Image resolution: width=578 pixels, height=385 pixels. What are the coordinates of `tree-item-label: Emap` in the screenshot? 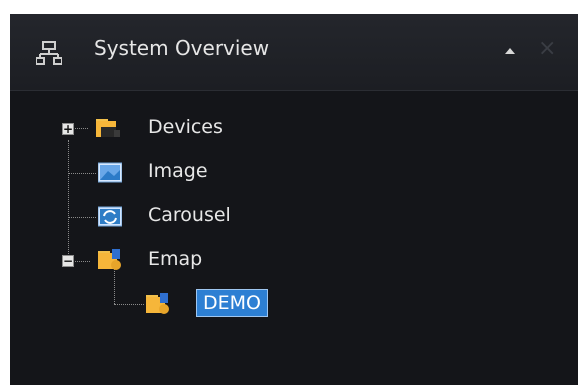 It's located at (175, 259).